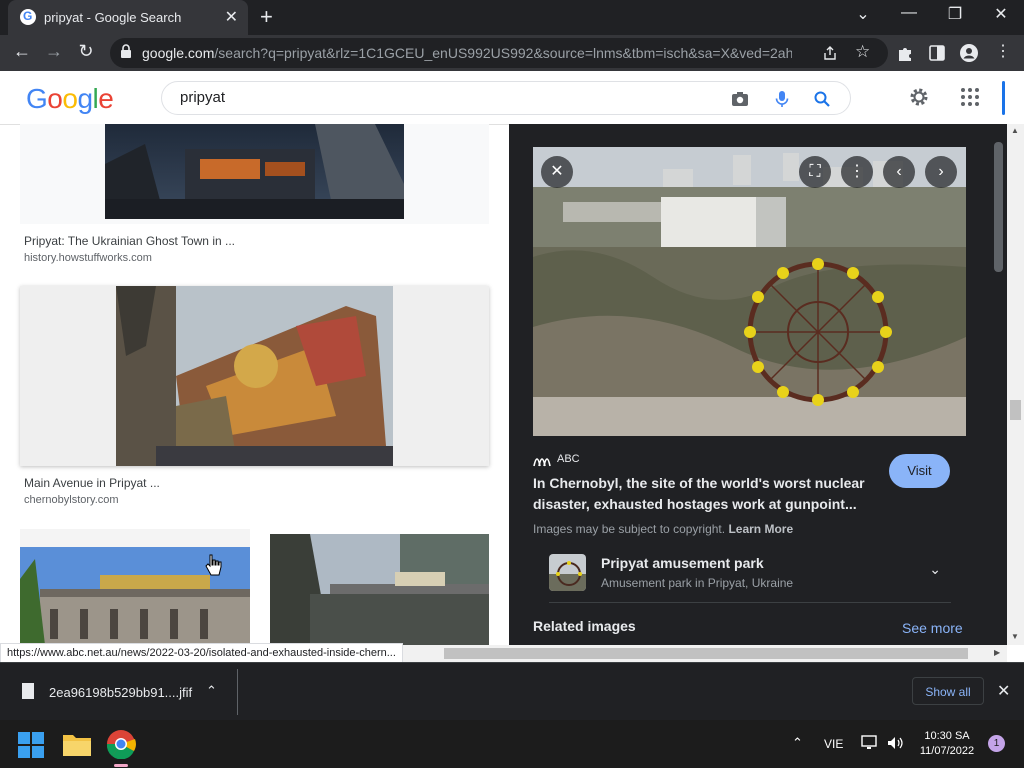 This screenshot has height=768, width=1024. I want to click on divider, so click(237, 692).